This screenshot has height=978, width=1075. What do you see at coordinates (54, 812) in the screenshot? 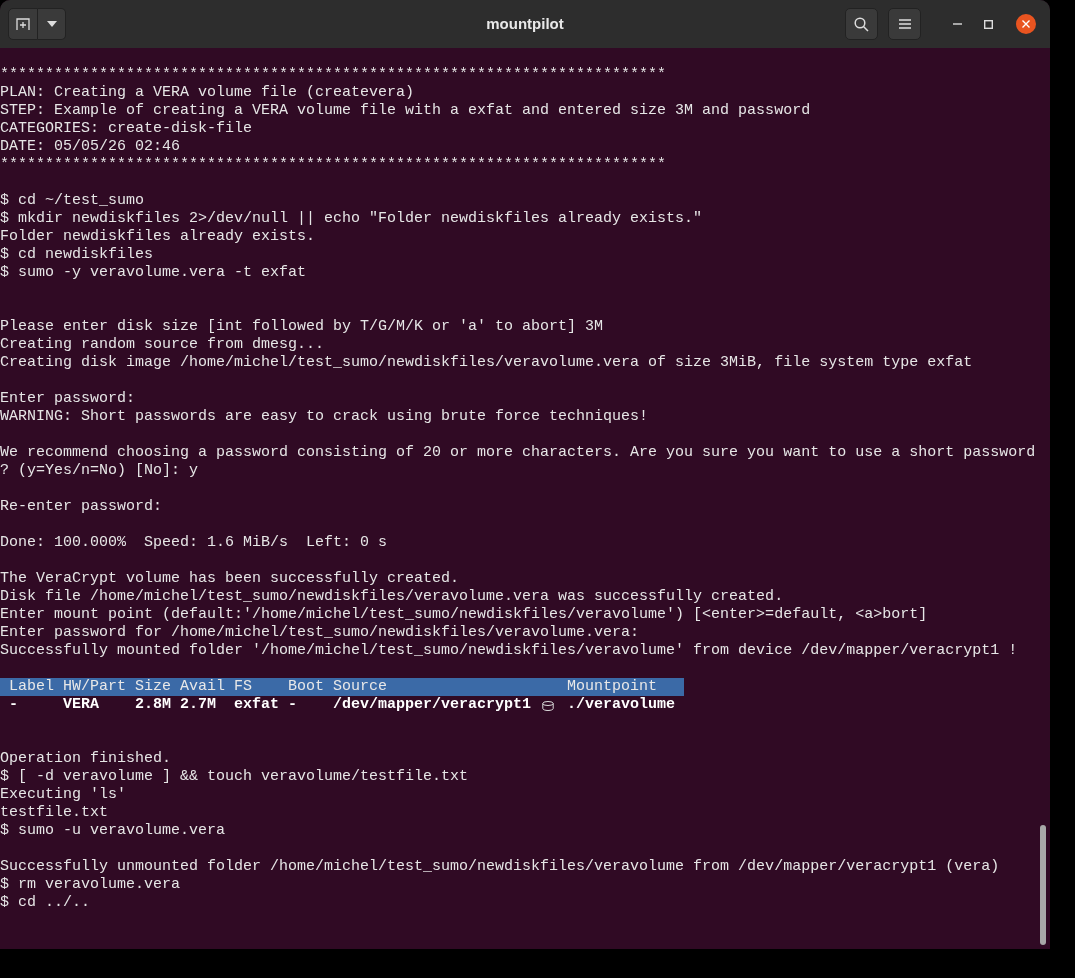
I see `terminal-line: testfile.txt` at bounding box center [54, 812].